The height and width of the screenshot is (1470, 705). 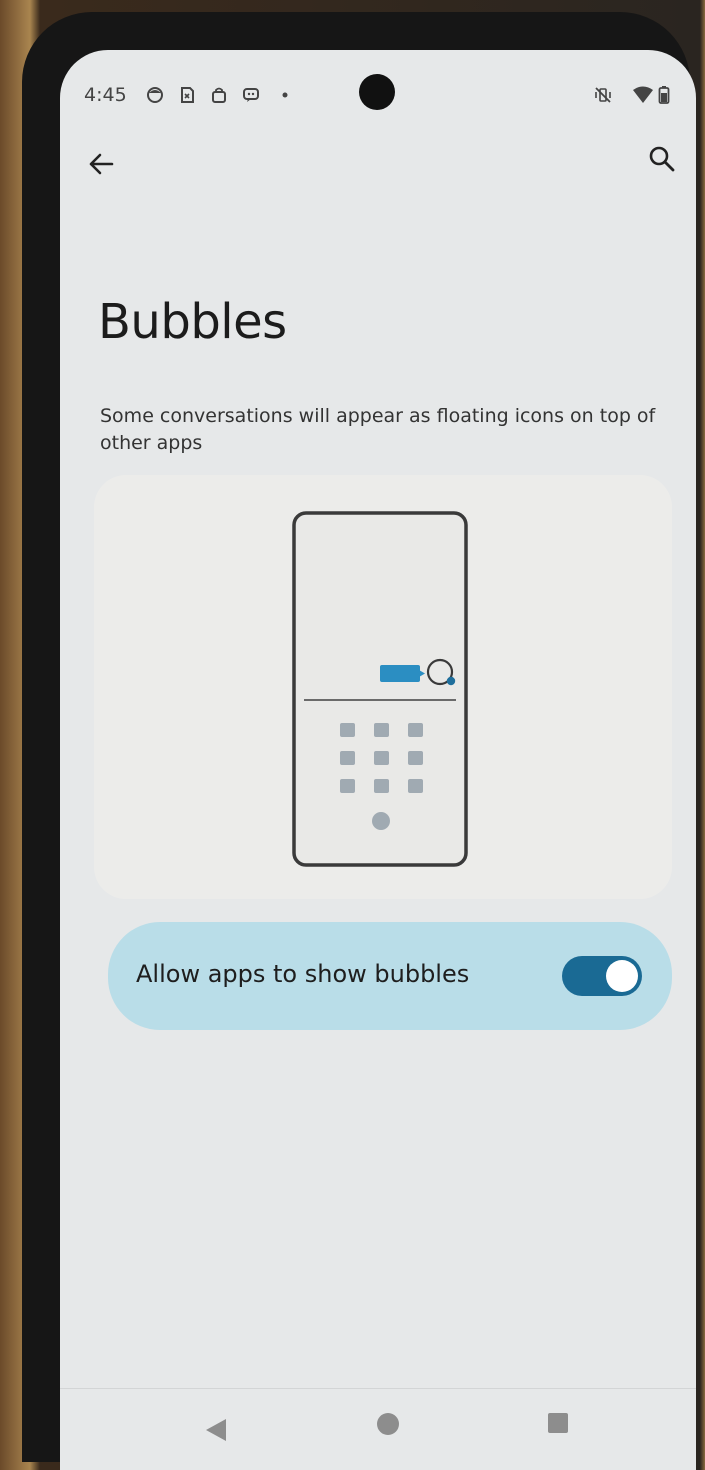 I want to click on status-time: 4:45, so click(x=105, y=95).